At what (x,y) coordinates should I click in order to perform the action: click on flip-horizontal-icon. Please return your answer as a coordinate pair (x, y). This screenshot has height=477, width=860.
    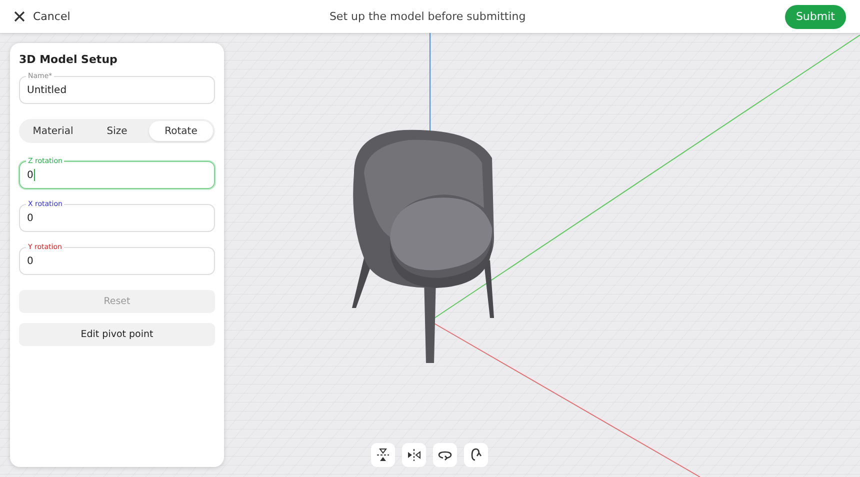
    Looking at the image, I should click on (414, 455).